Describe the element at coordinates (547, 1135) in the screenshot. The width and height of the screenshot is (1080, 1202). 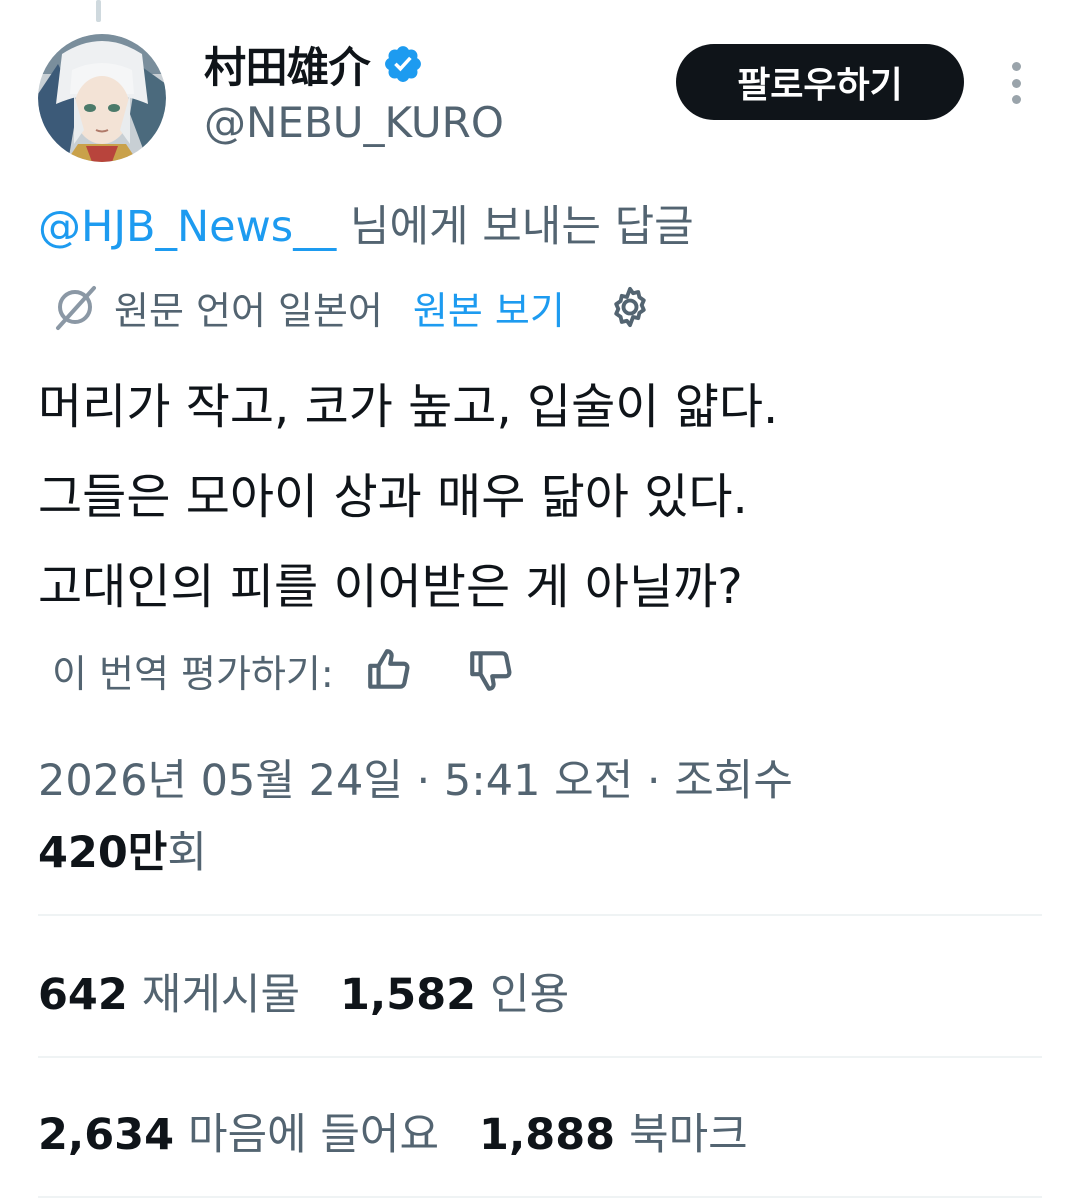
I see `bookmarks-count: 1,888` at that location.